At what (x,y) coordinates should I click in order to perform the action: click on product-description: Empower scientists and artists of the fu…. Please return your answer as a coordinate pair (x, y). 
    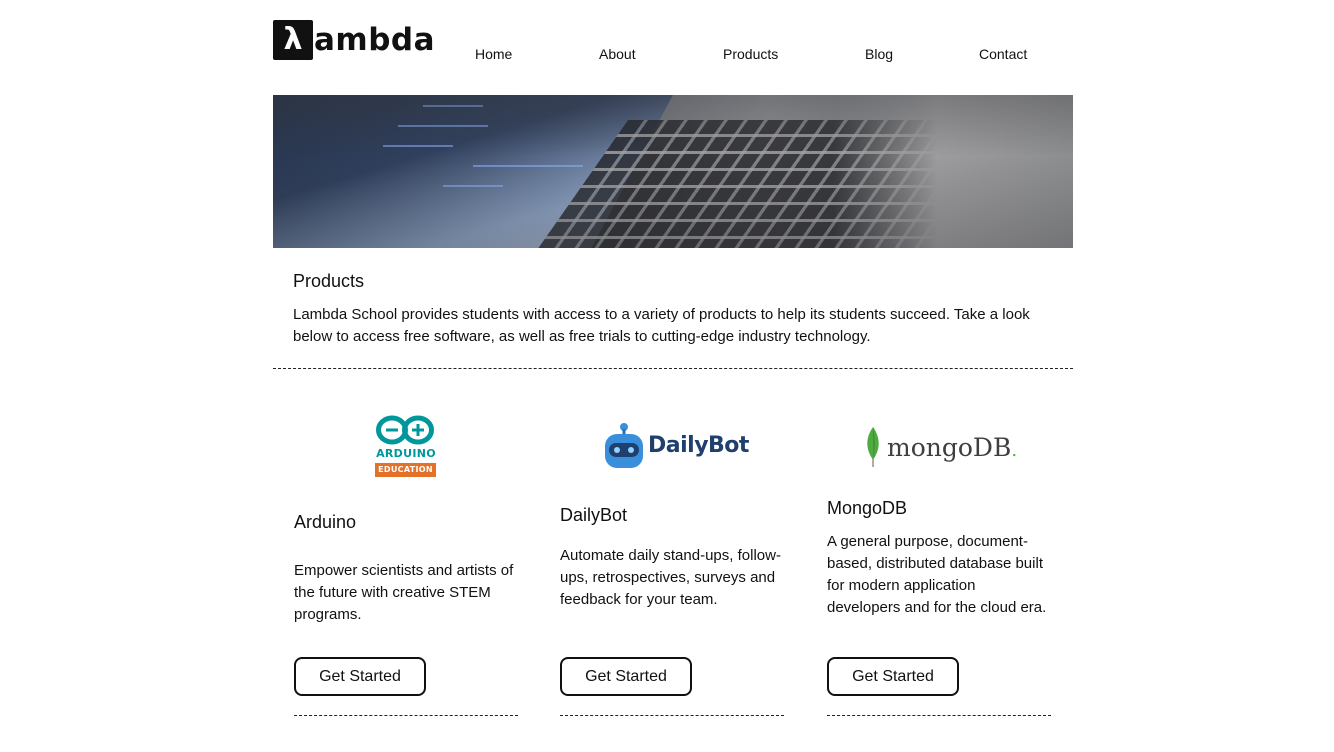
    Looking at the image, I should click on (404, 592).